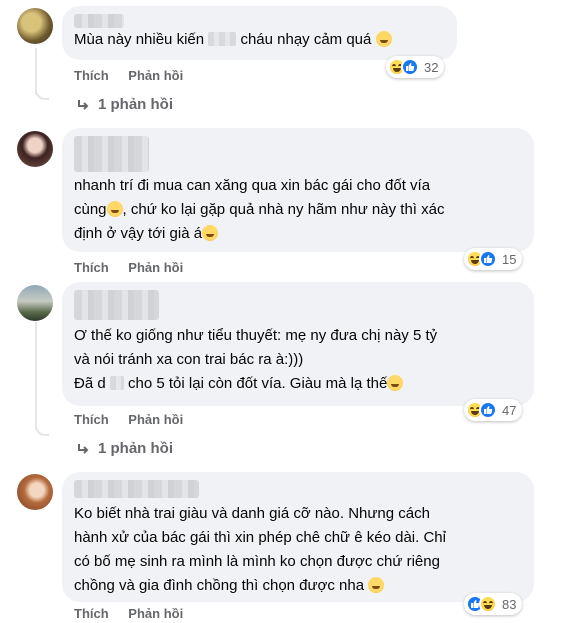 Image resolution: width=580 pixels, height=623 pixels. What do you see at coordinates (376, 585) in the screenshot?
I see `smirk-emoji-icon` at bounding box center [376, 585].